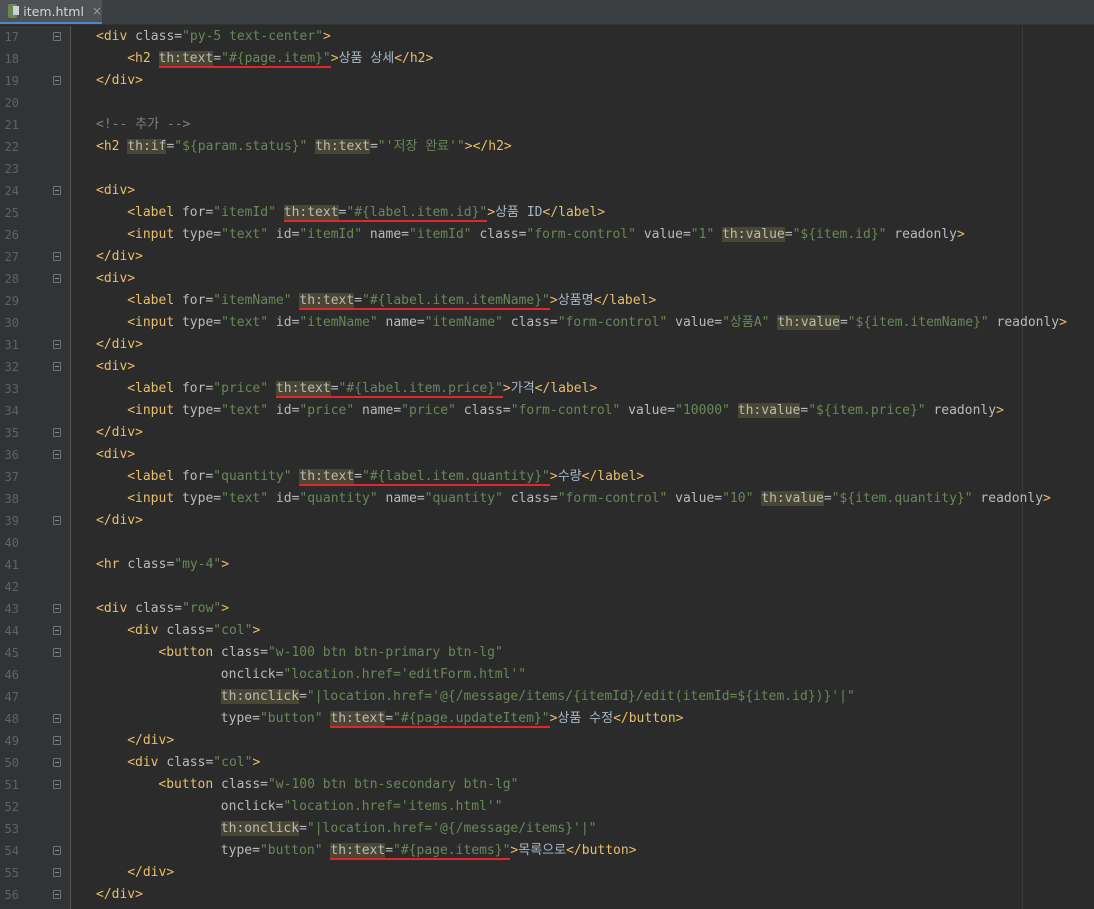 This screenshot has height=909, width=1094. I want to click on code-line: 55 </div>, so click(547, 873).